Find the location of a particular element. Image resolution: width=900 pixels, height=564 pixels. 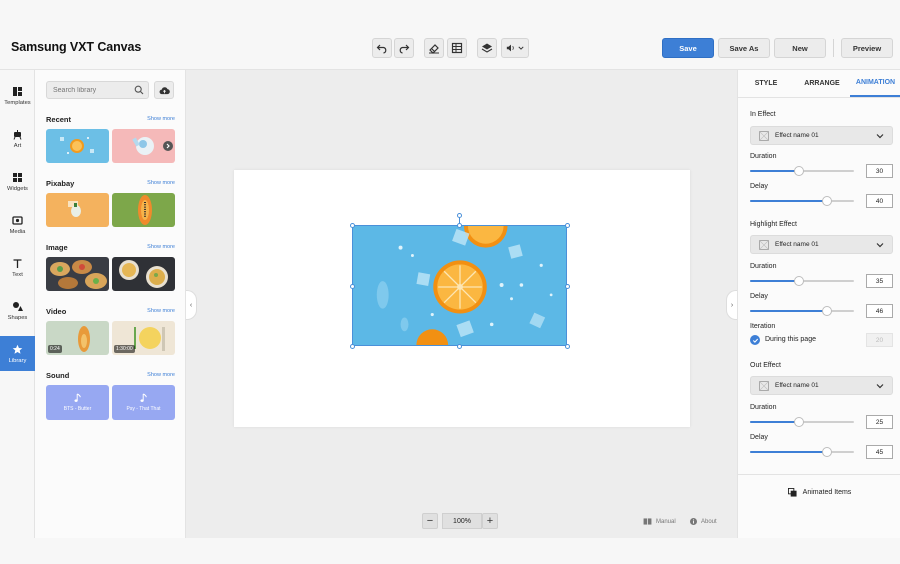

rotate-handle is located at coordinates (459, 215).